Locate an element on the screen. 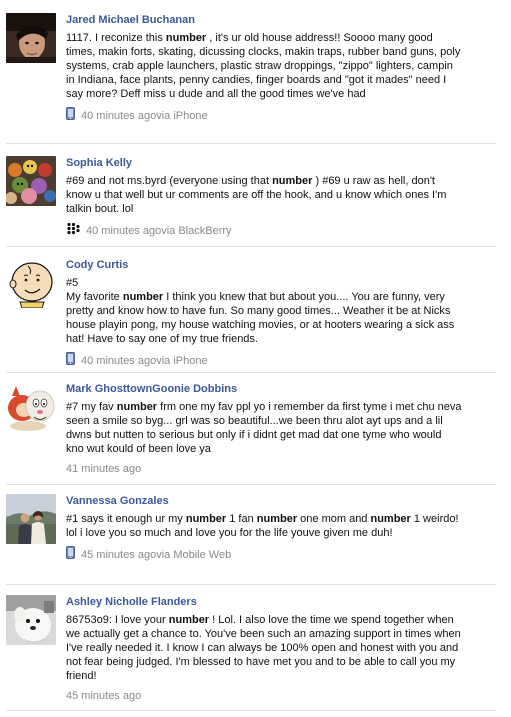  message-text: 1 fan is located at coordinates (241, 519).